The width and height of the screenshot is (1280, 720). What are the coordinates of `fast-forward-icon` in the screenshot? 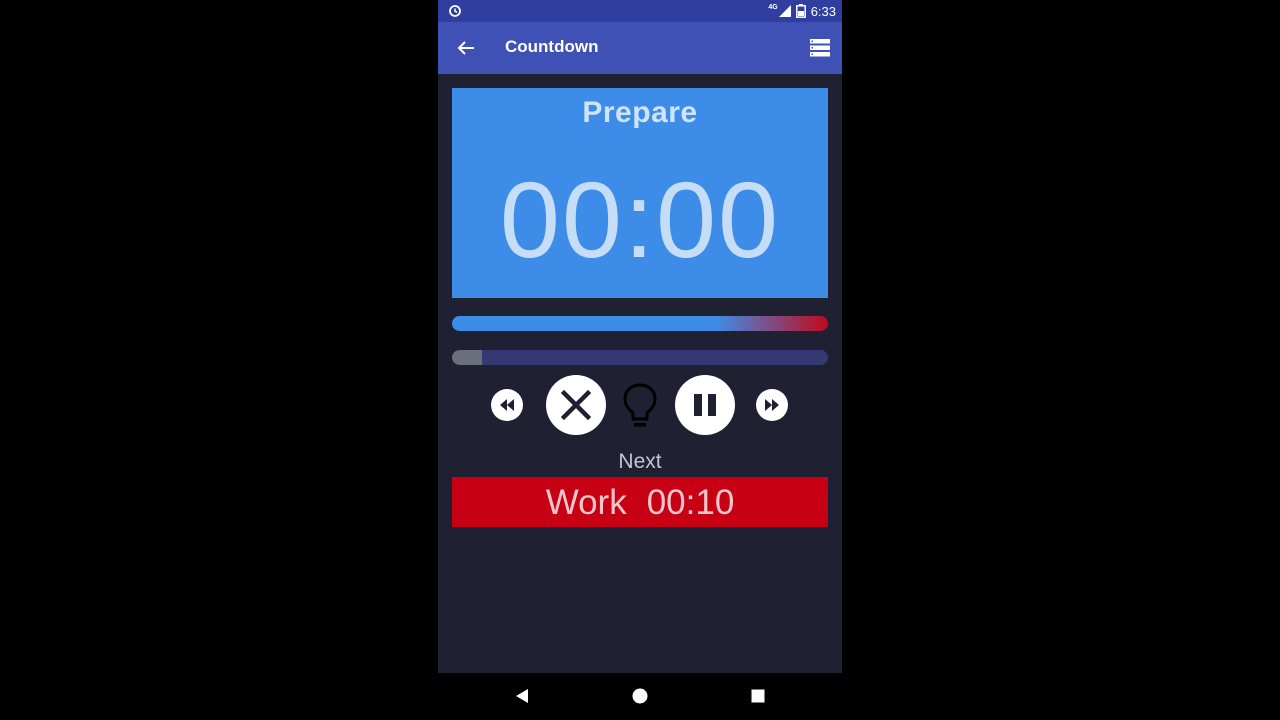 It's located at (772, 405).